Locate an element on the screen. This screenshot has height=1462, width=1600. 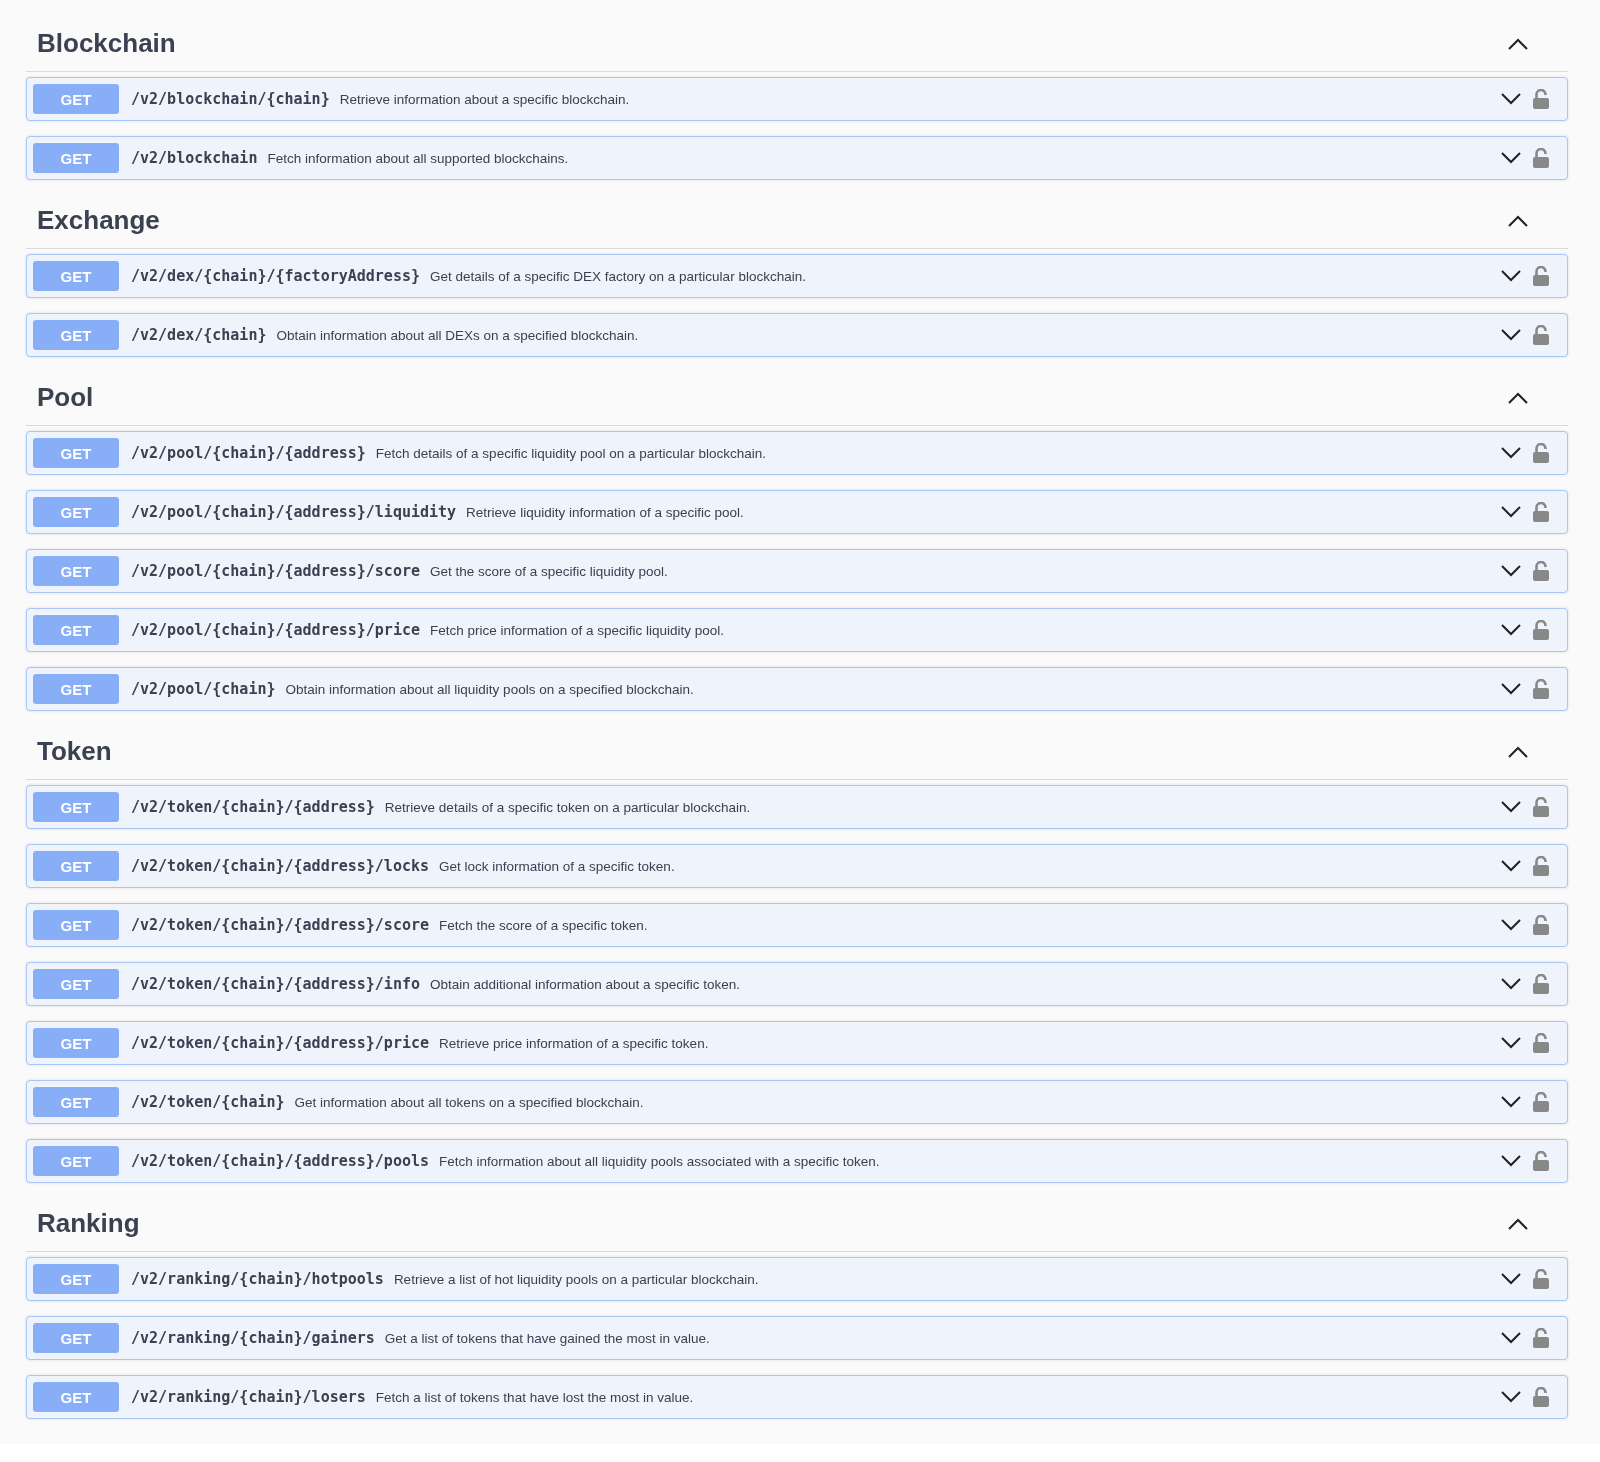
endpoint-row: GET /v2/blockchain Fetch information about all supported blockchains. is located at coordinates (797, 158).